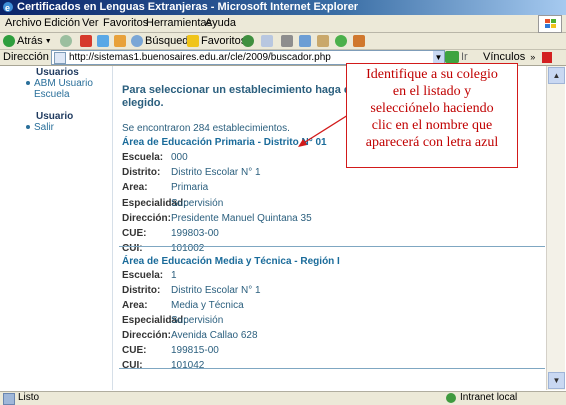 The width and height of the screenshot is (566, 405). Describe the element at coordinates (550, 24) in the screenshot. I see `windows-logo-icon` at that location.